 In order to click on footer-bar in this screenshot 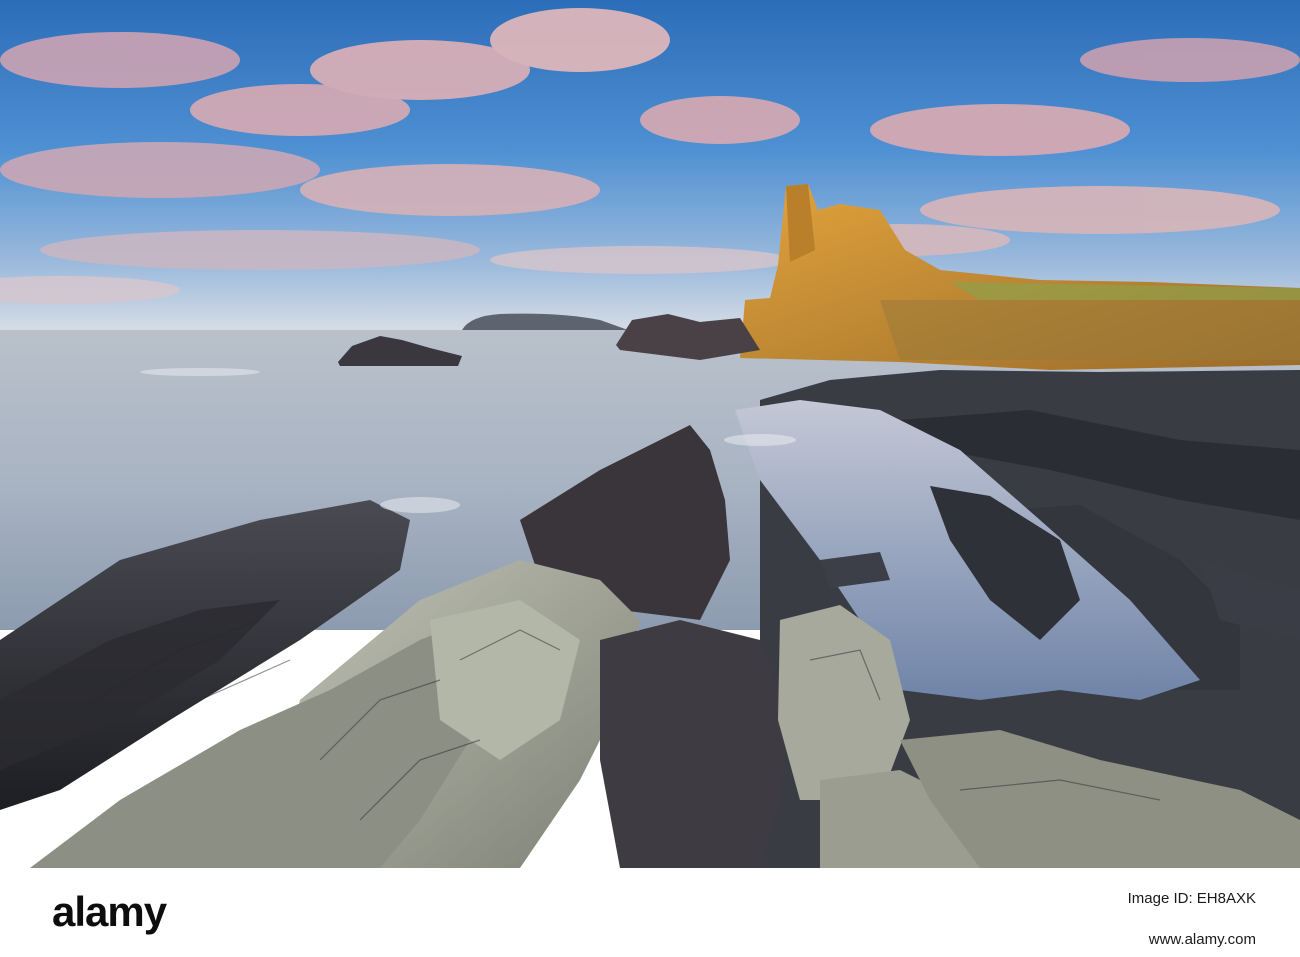, I will do `click(650, 912)`.